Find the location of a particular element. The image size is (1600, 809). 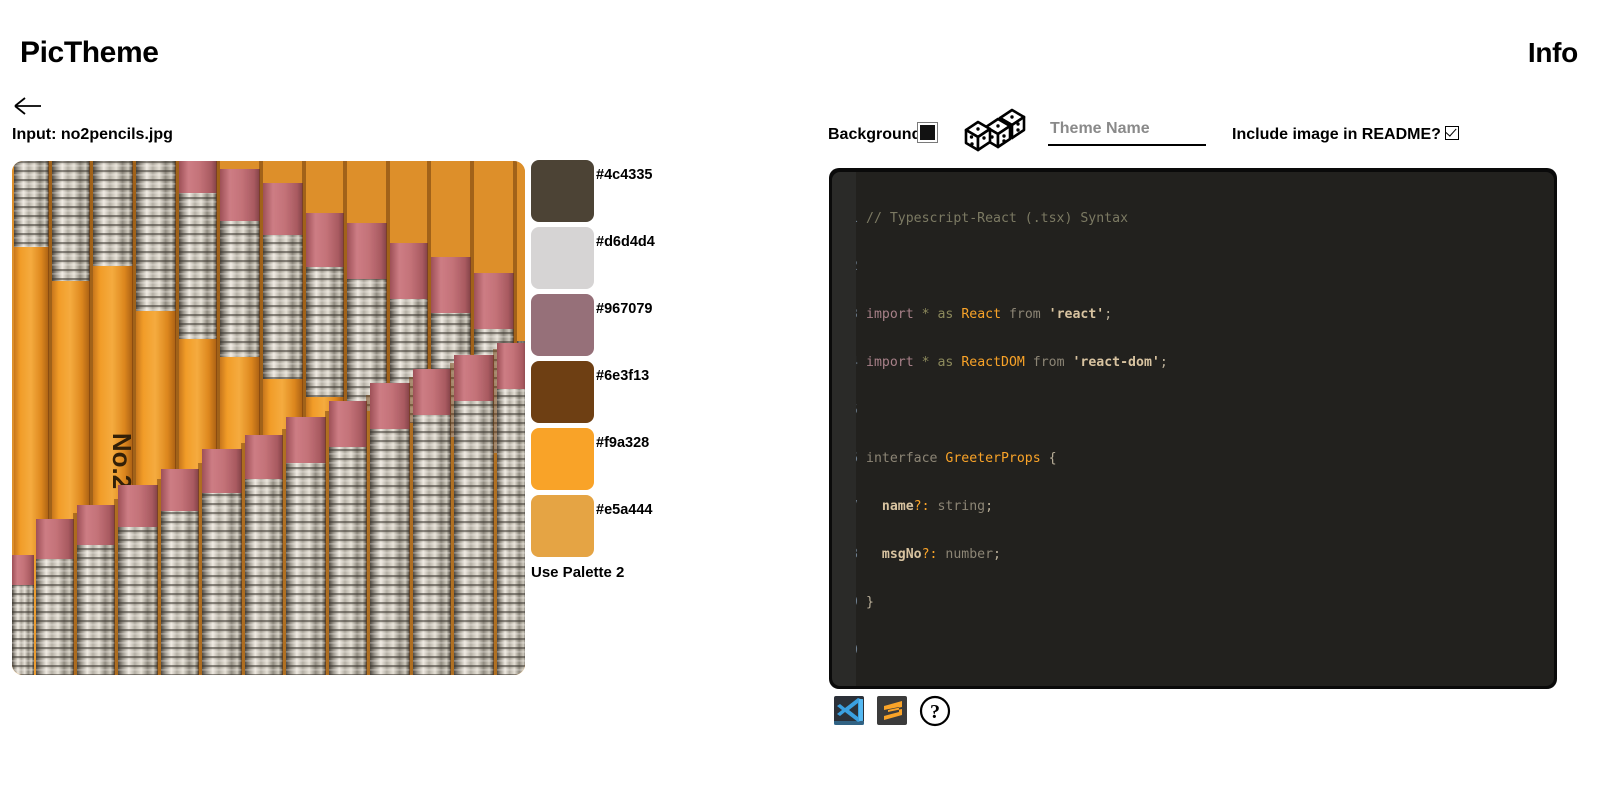

code-line: 7 name?: string; is located at coordinates (925, 506).